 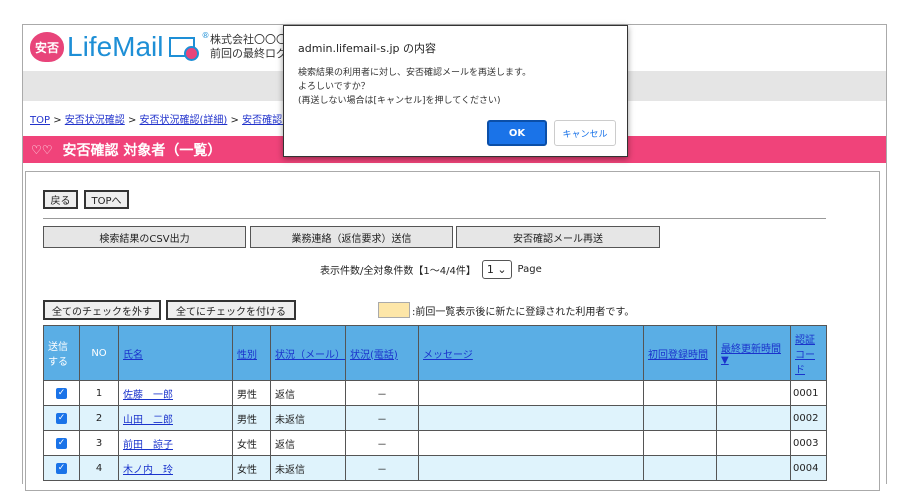 What do you see at coordinates (399, 101) in the screenshot?
I see `dialog-line: (再送しない場合は[キャンセル]を押してください)` at bounding box center [399, 101].